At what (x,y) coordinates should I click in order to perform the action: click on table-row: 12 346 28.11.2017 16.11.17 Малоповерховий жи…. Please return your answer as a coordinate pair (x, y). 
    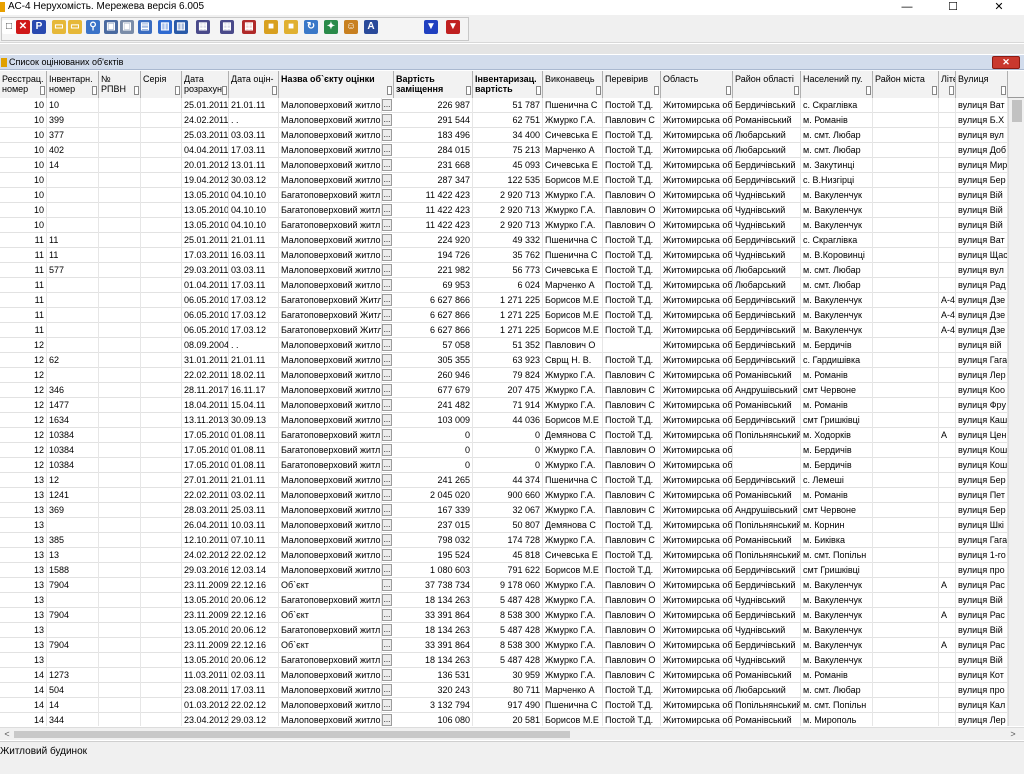
    Looking at the image, I should click on (504, 390).